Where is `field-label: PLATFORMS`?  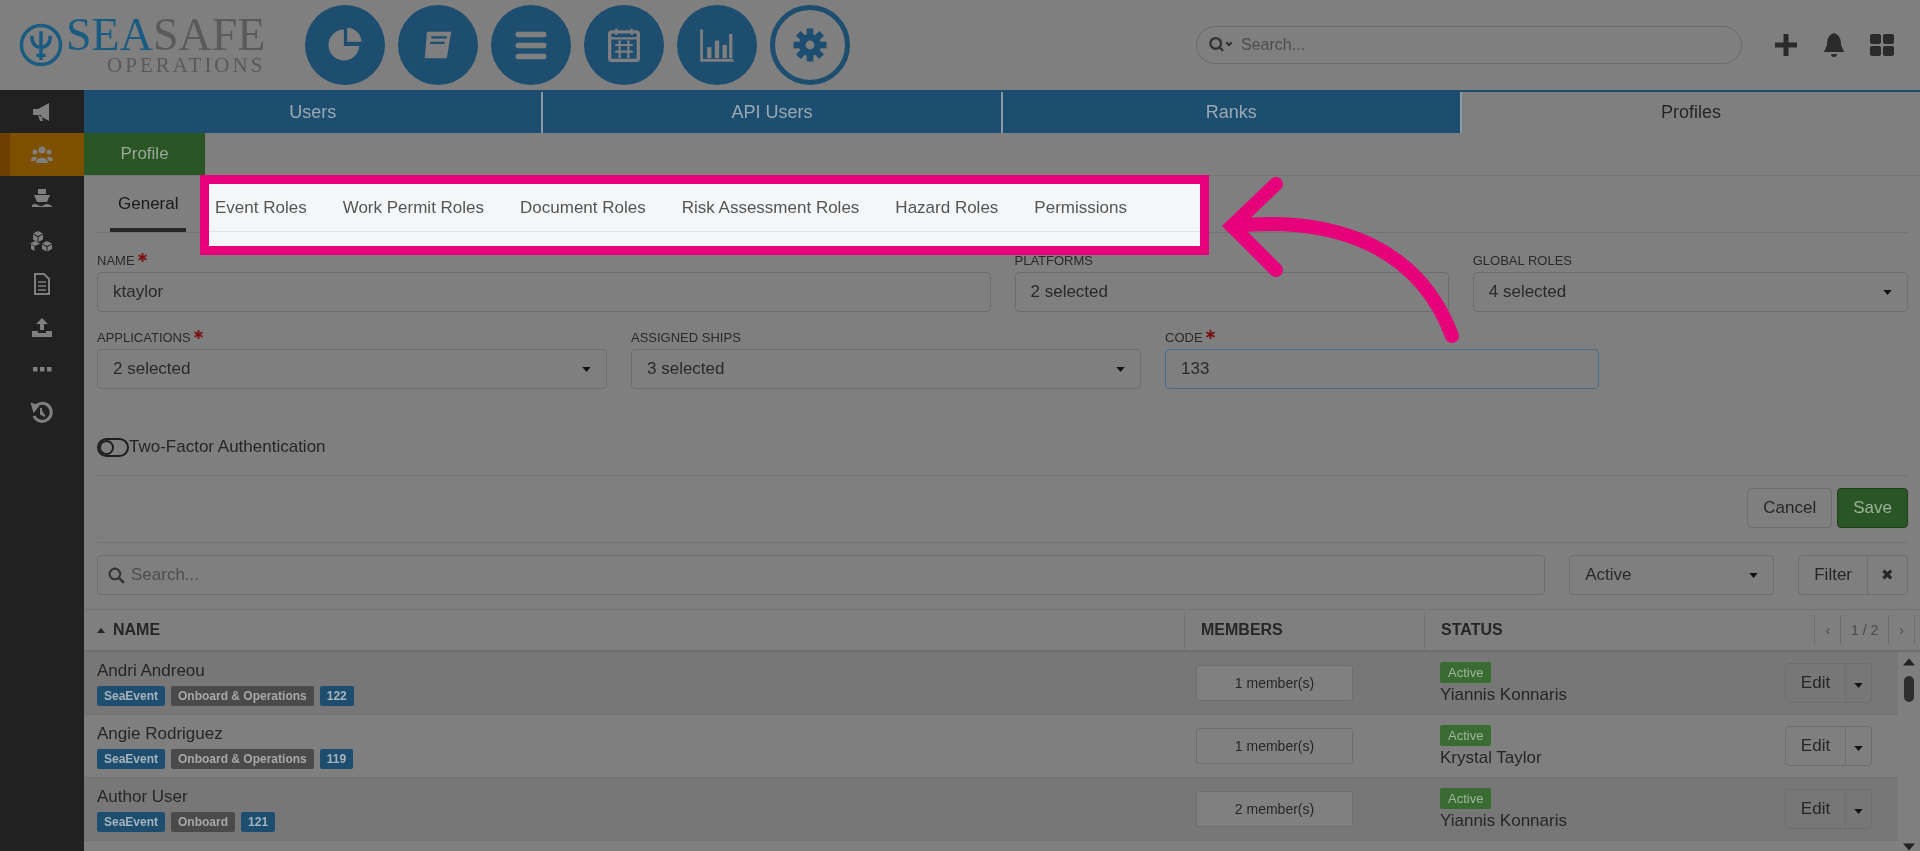
field-label: PLATFORMS is located at coordinates (1053, 260).